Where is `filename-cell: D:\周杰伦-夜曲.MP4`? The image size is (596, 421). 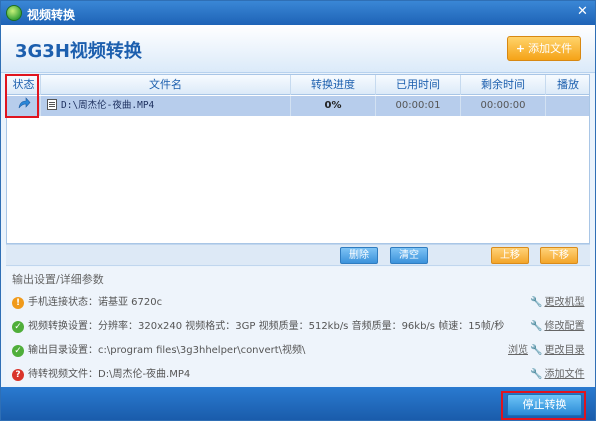 filename-cell: D:\周杰伦-夜曲.MP4 is located at coordinates (166, 106).